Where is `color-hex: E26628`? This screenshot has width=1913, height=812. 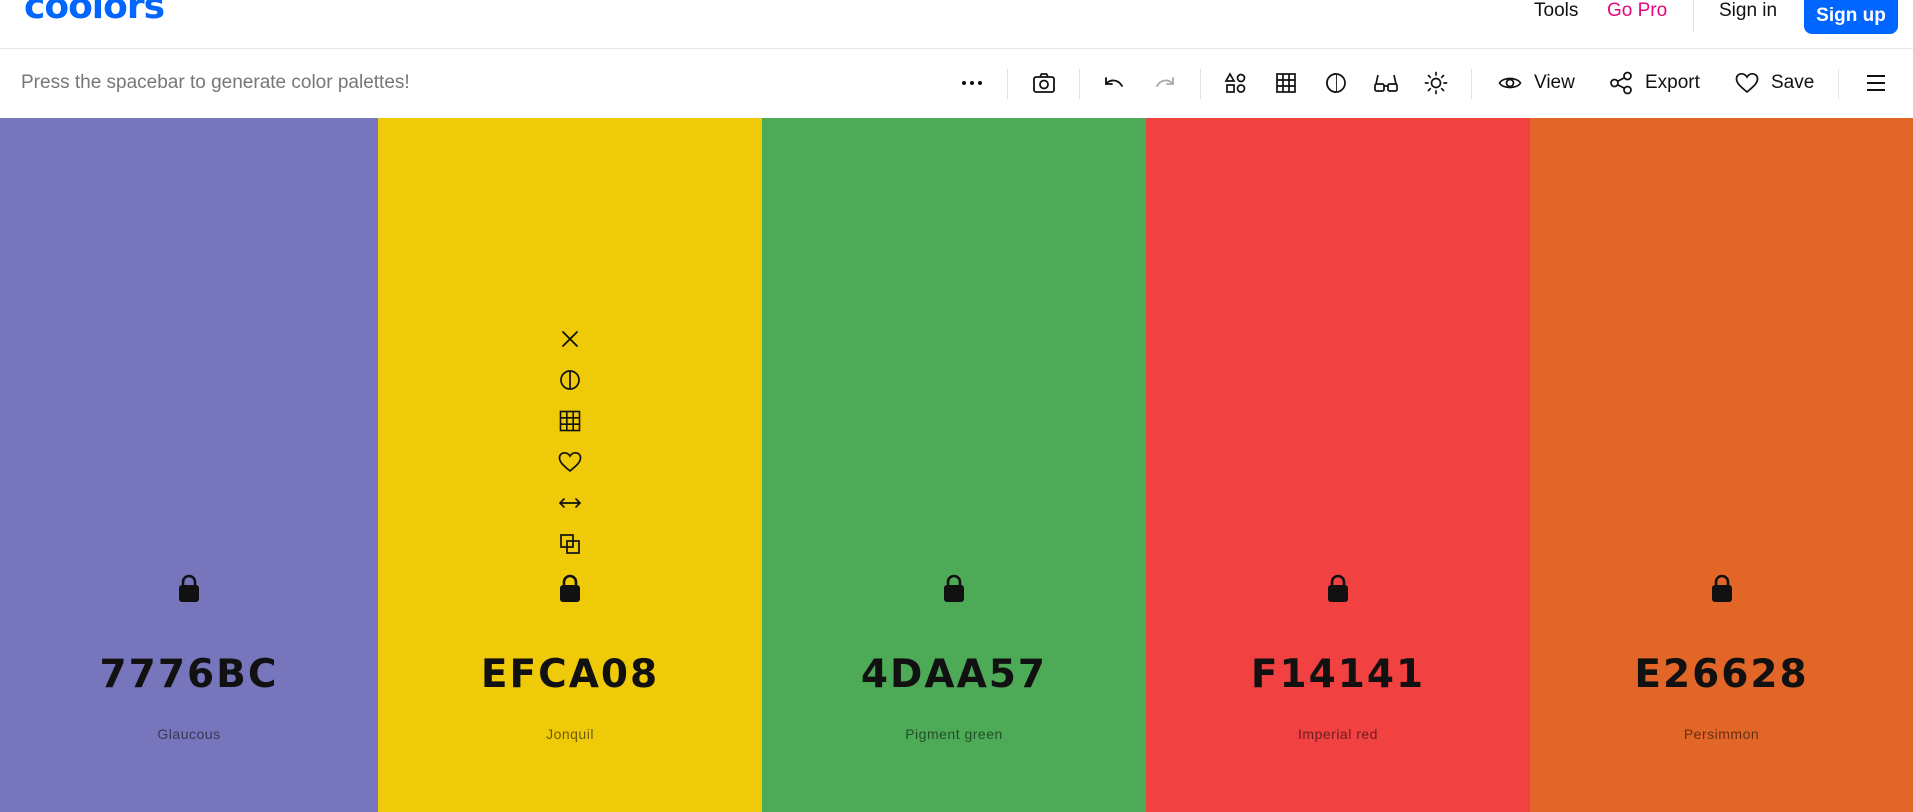 color-hex: E26628 is located at coordinates (1721, 674).